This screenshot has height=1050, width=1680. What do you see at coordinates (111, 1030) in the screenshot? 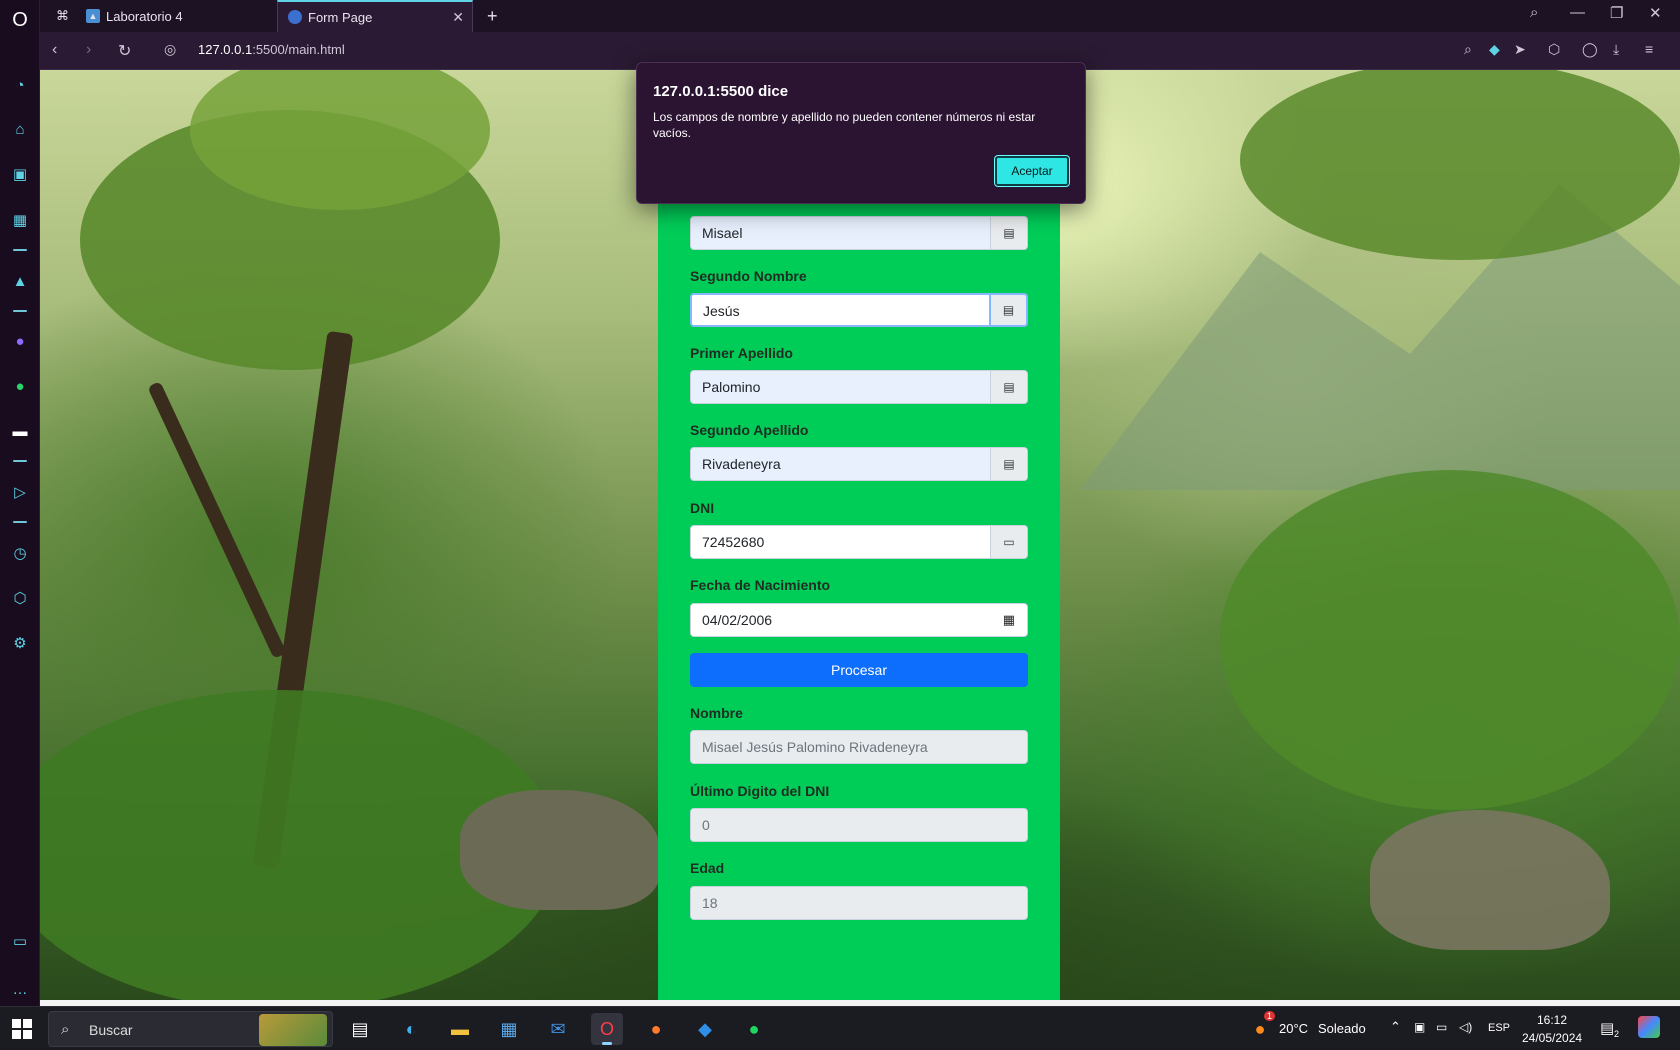
I see `search-placeholder: Buscar` at bounding box center [111, 1030].